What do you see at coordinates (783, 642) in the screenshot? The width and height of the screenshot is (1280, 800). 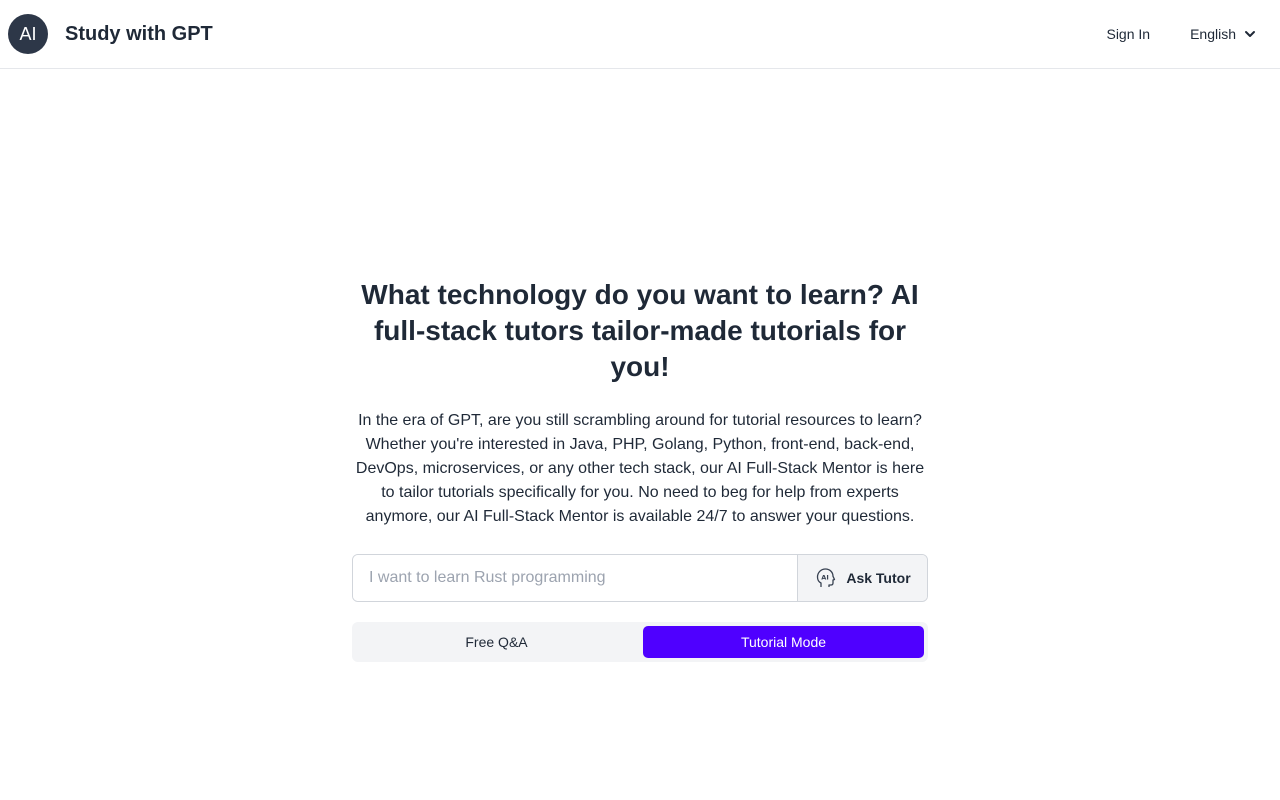 I see `mode-tutorial: Tutorial Mode` at bounding box center [783, 642].